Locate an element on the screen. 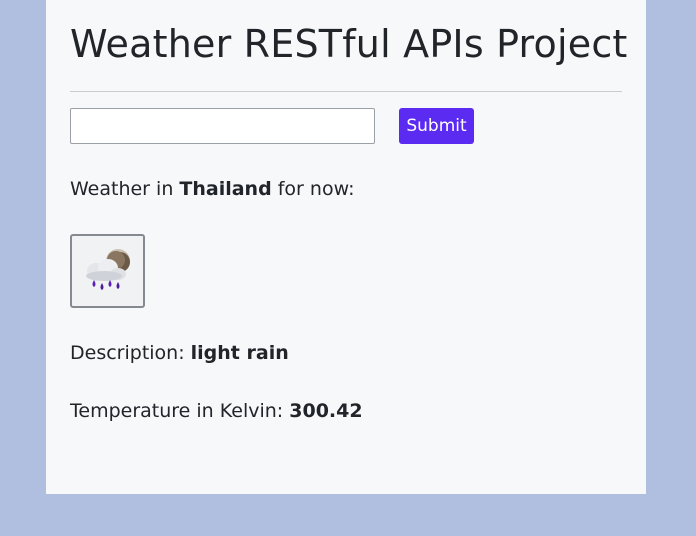  temperature-value: 300.42 is located at coordinates (326, 411).